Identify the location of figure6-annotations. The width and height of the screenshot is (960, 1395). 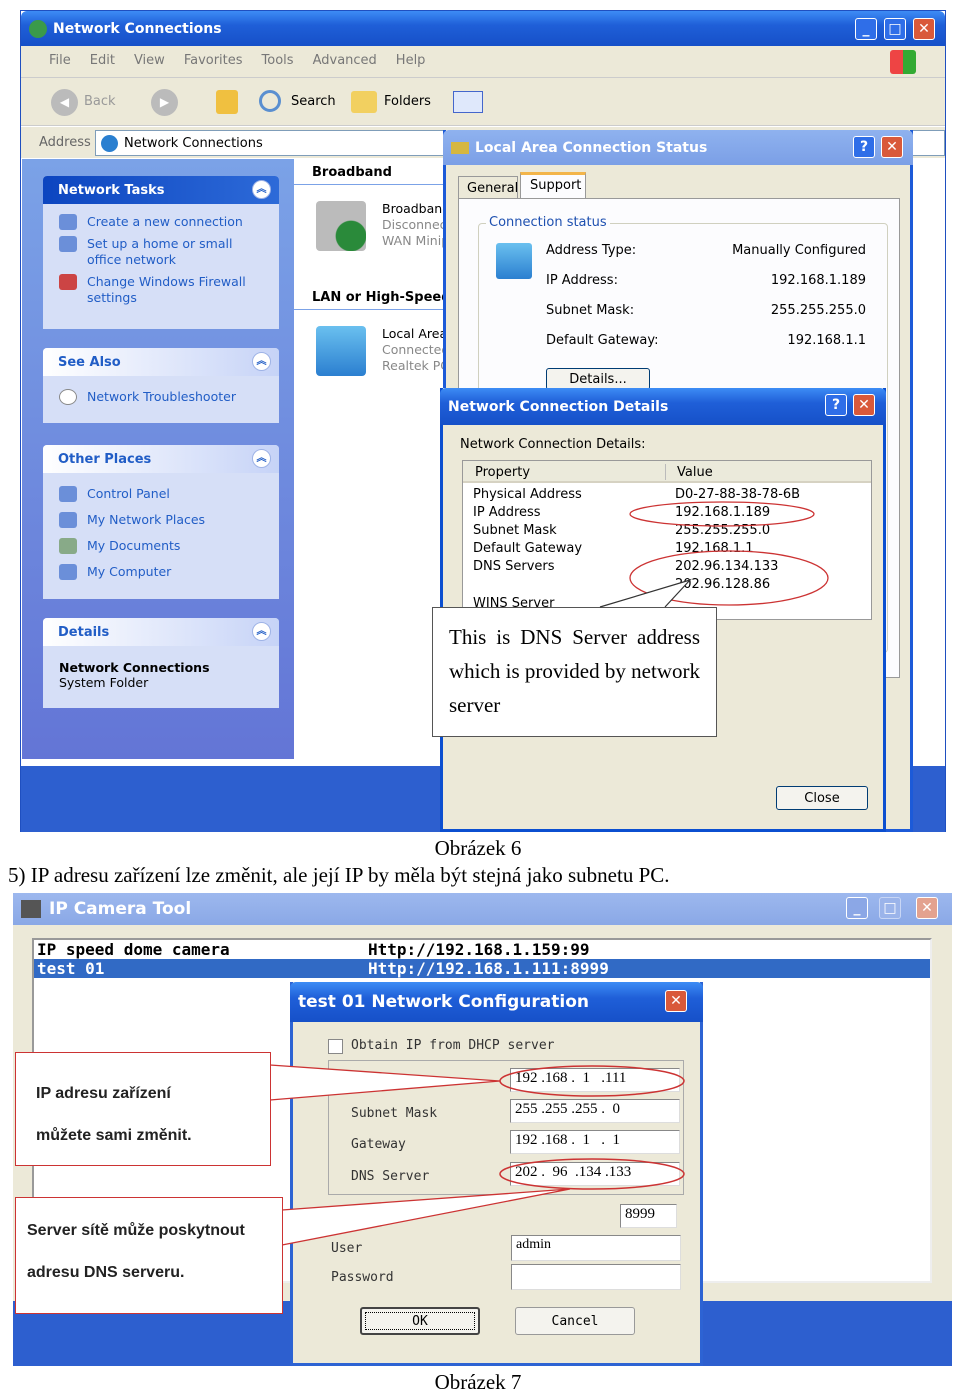
(714, 554).